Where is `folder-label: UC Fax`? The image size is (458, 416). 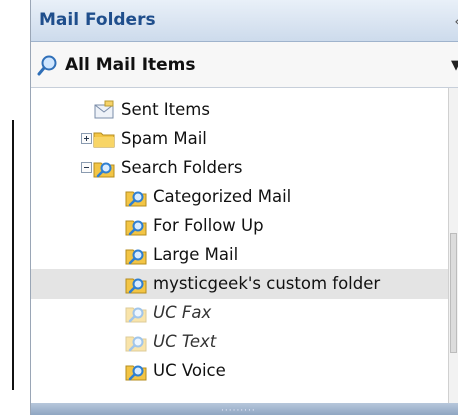
folder-label: UC Fax is located at coordinates (182, 312).